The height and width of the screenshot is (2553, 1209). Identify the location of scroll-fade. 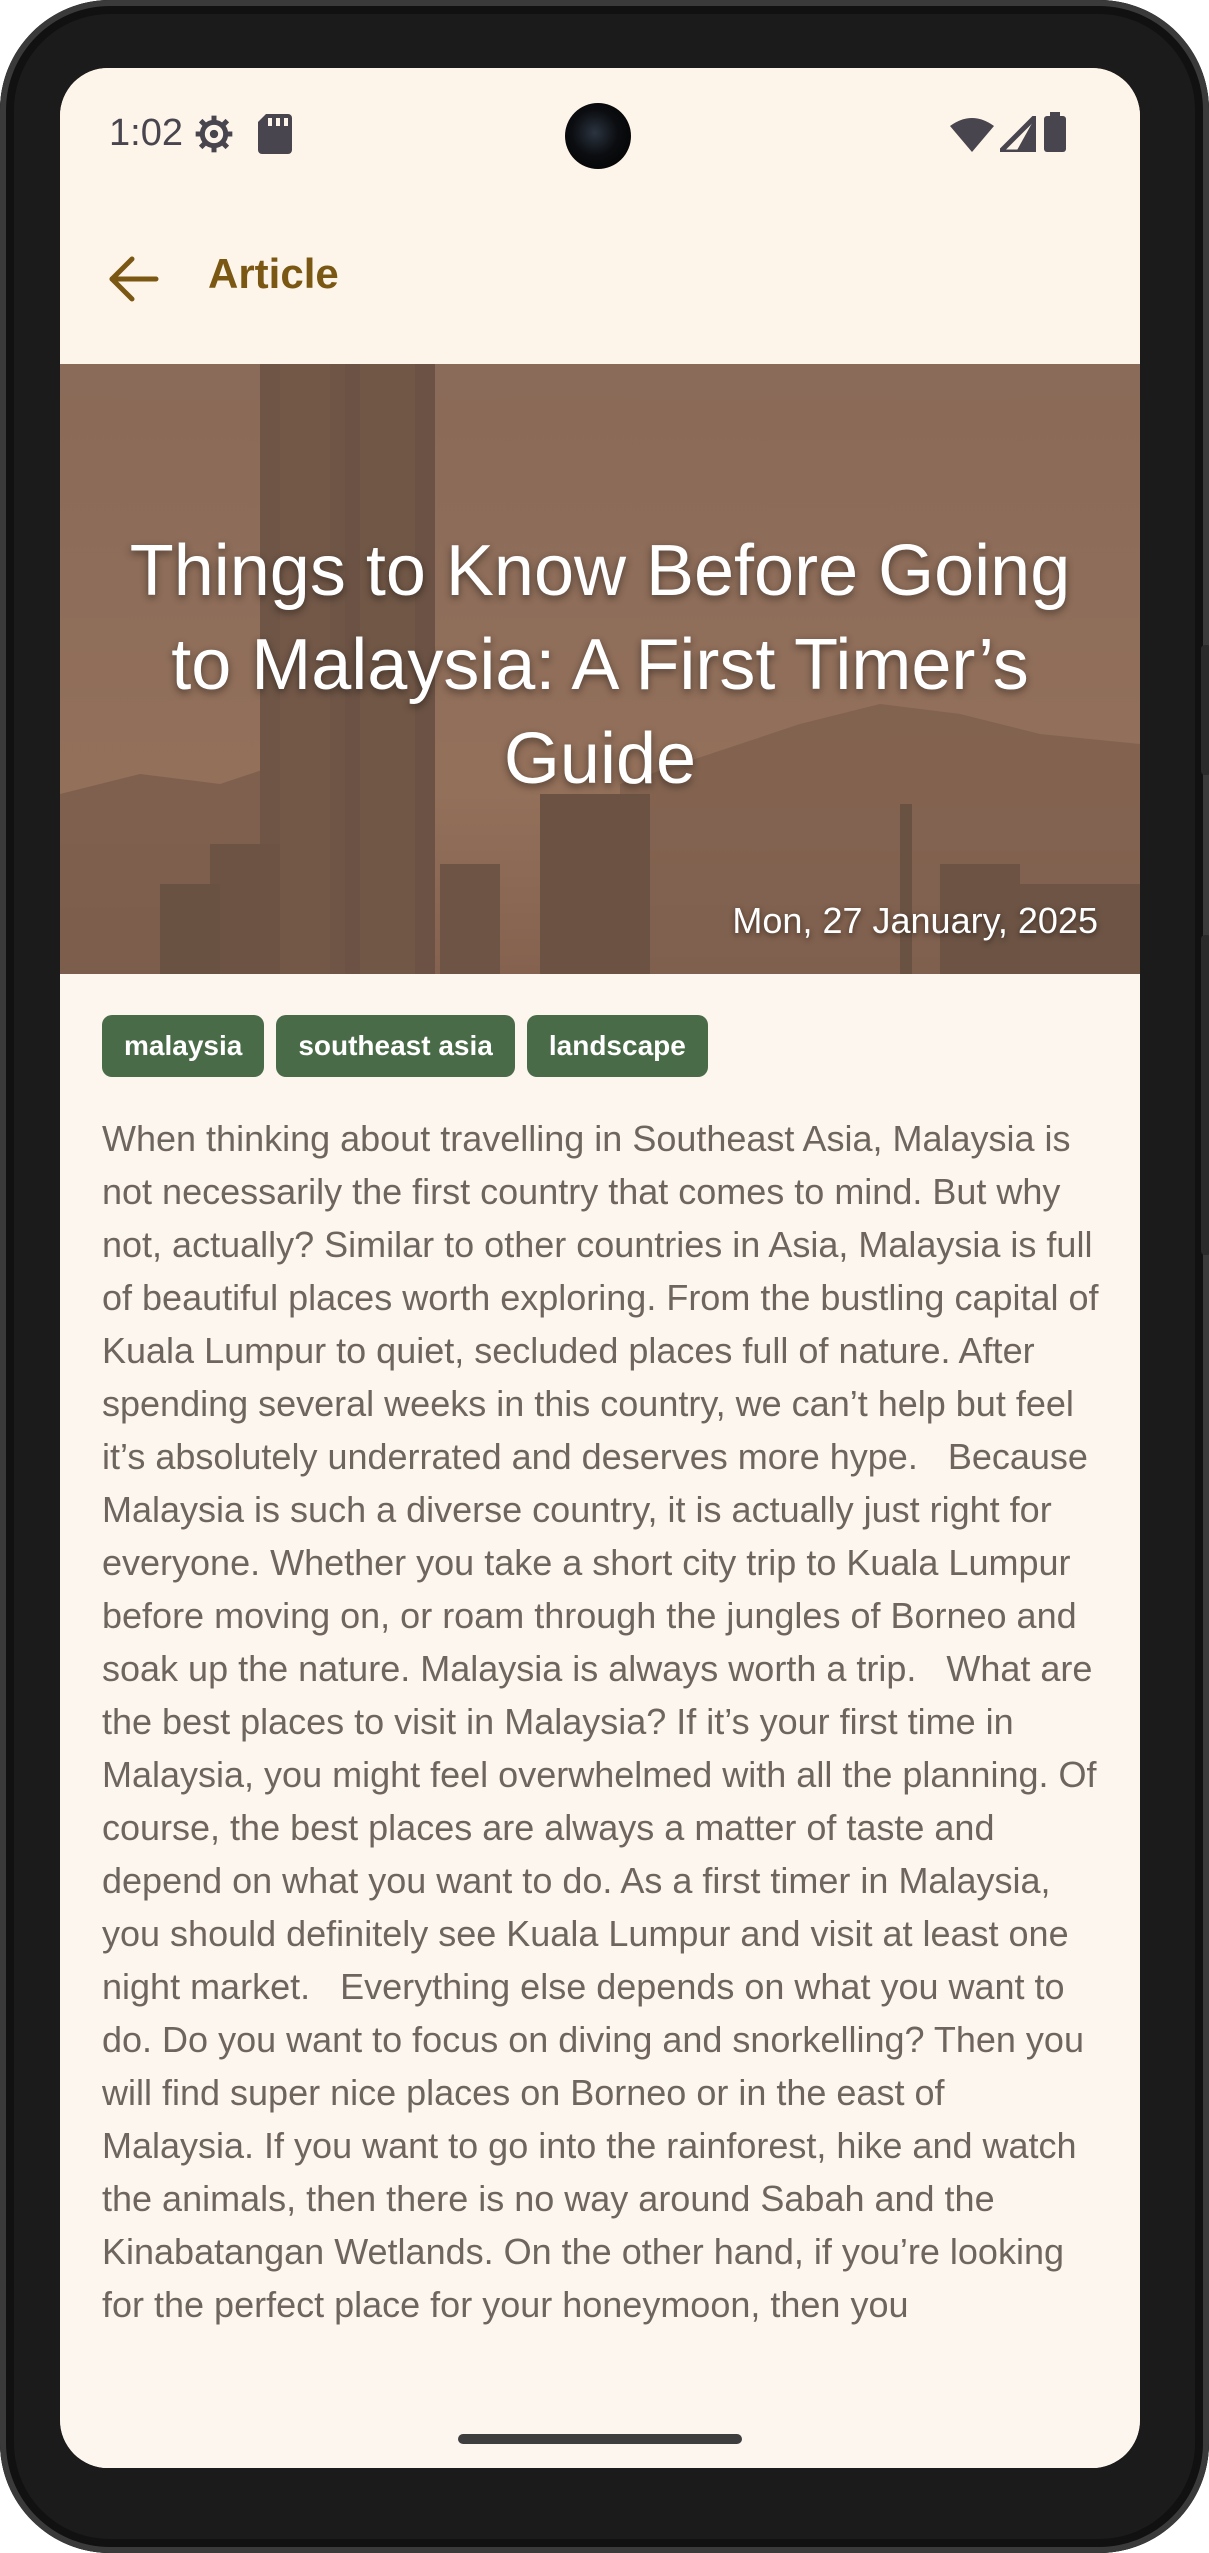
(600, 2428).